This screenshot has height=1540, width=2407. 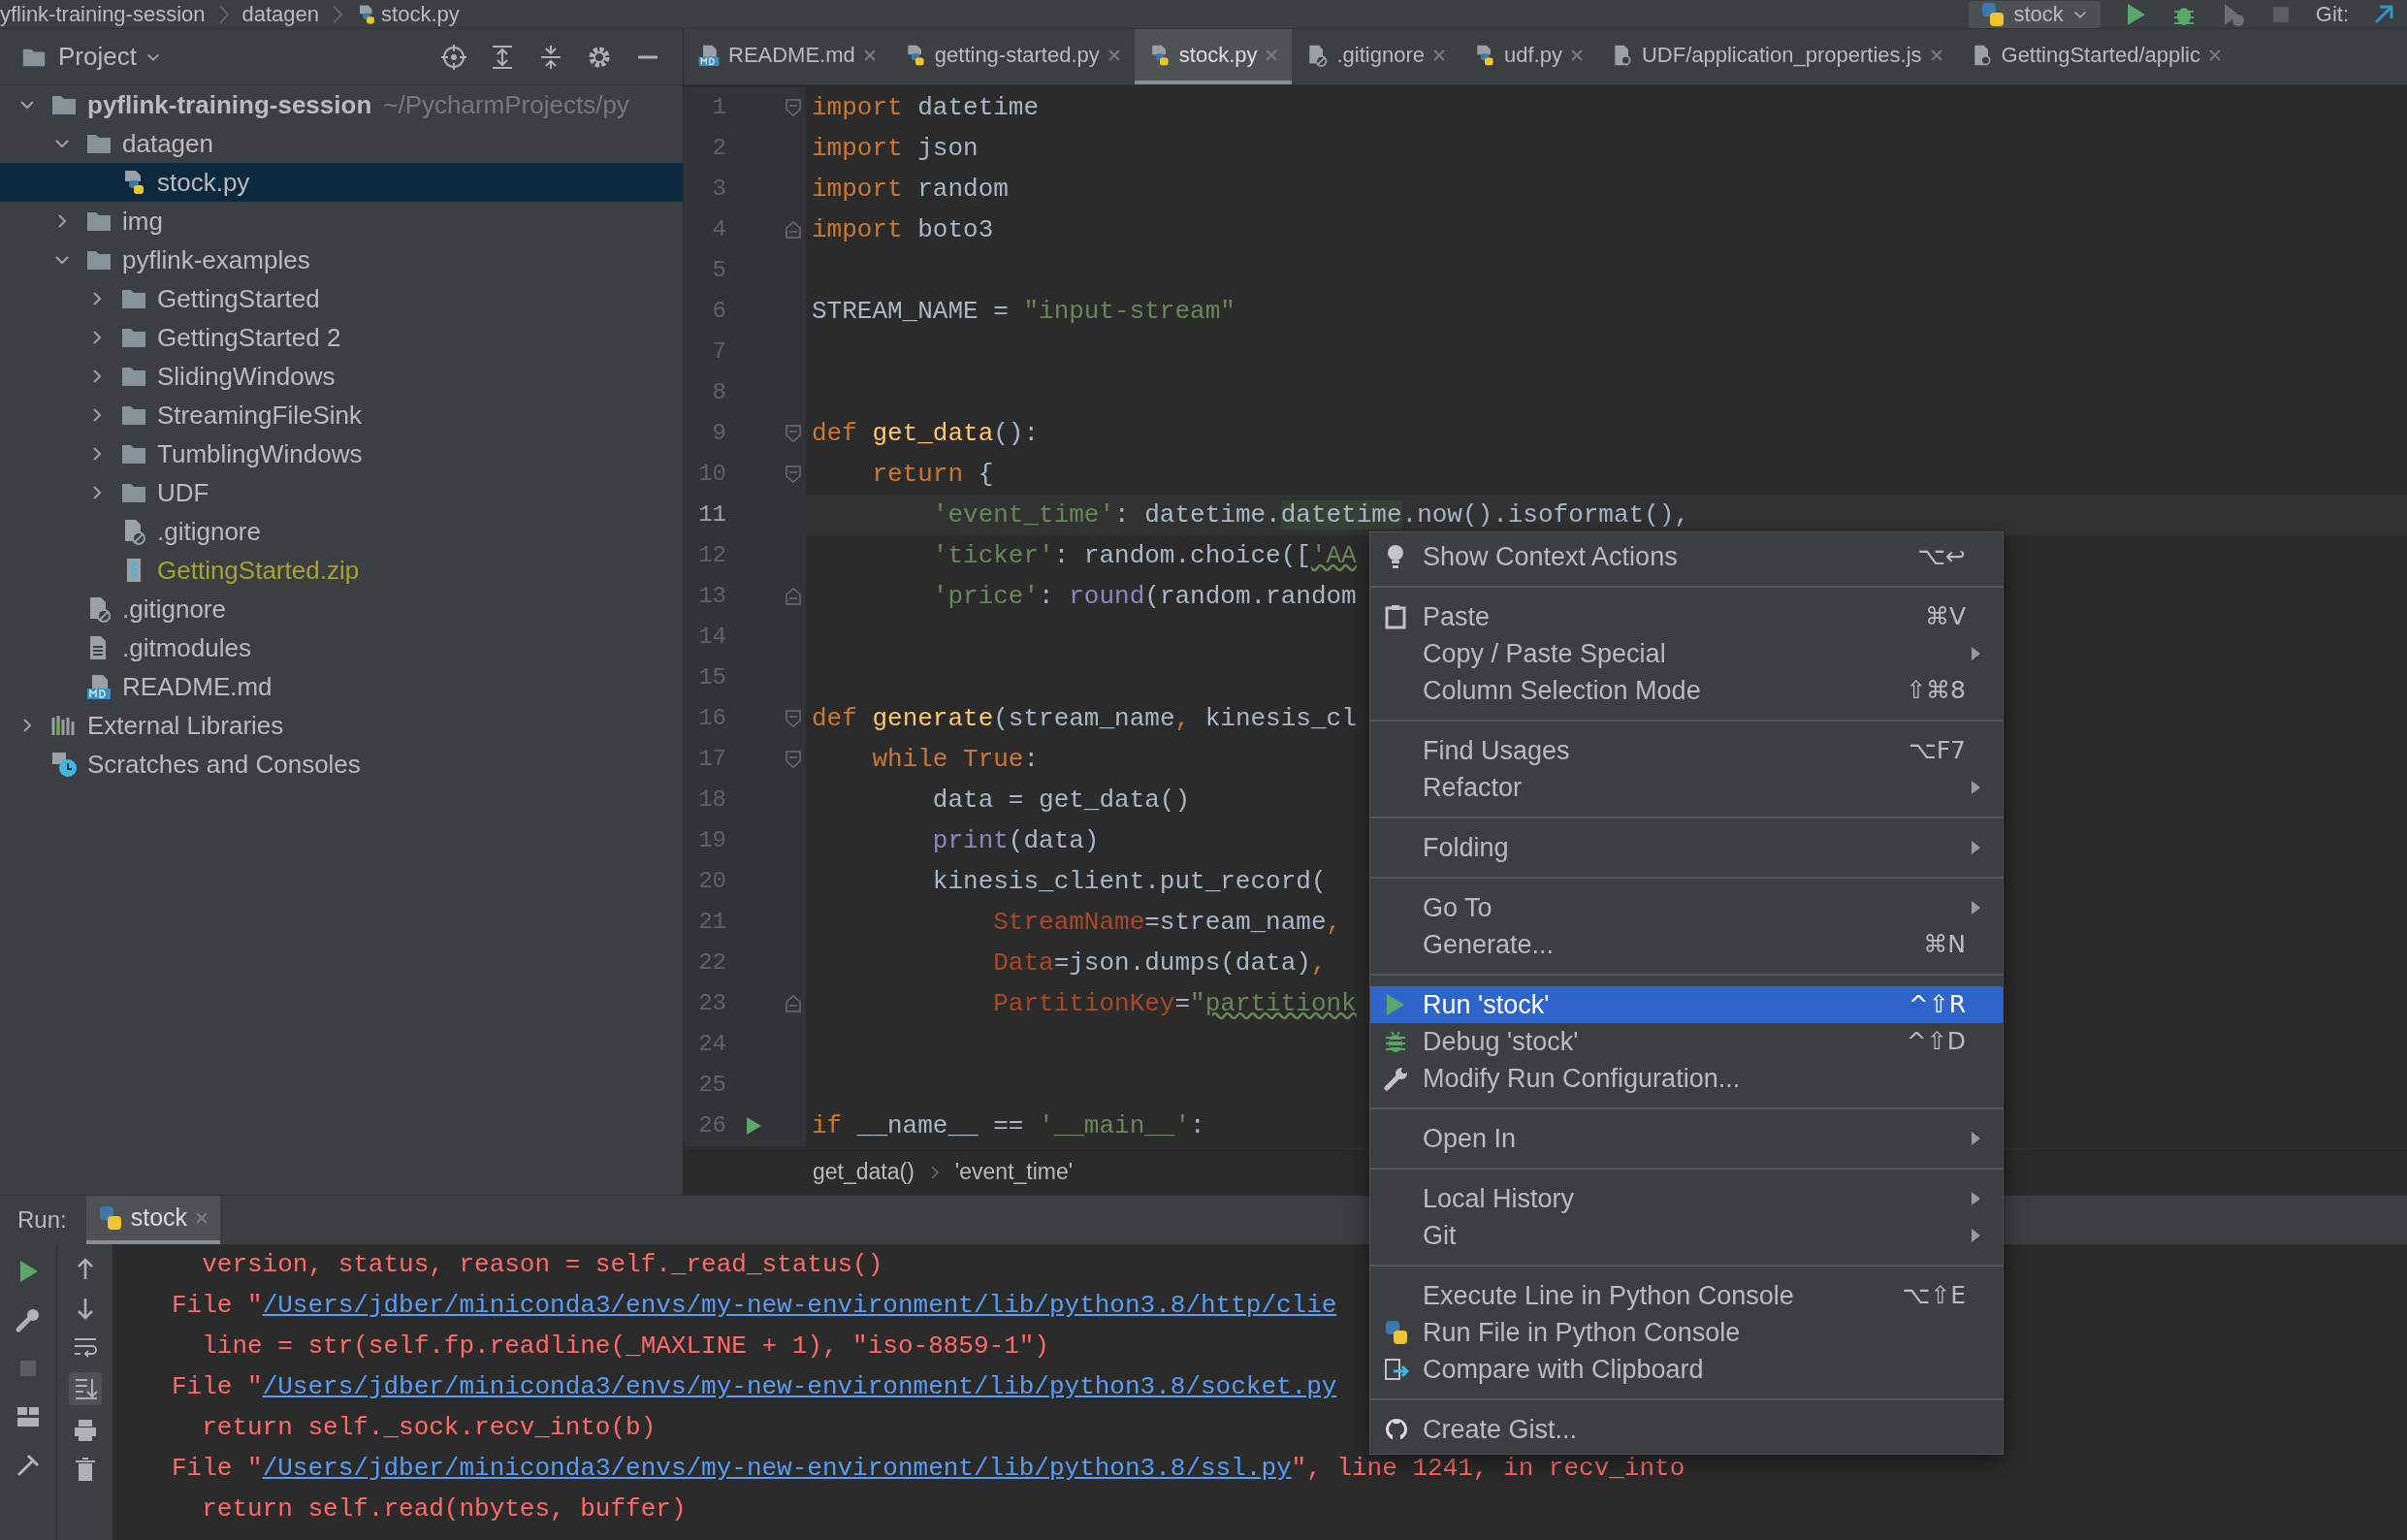 What do you see at coordinates (1686, 1004) in the screenshot?
I see `menu-item: Run 'stock' ^⇧R` at bounding box center [1686, 1004].